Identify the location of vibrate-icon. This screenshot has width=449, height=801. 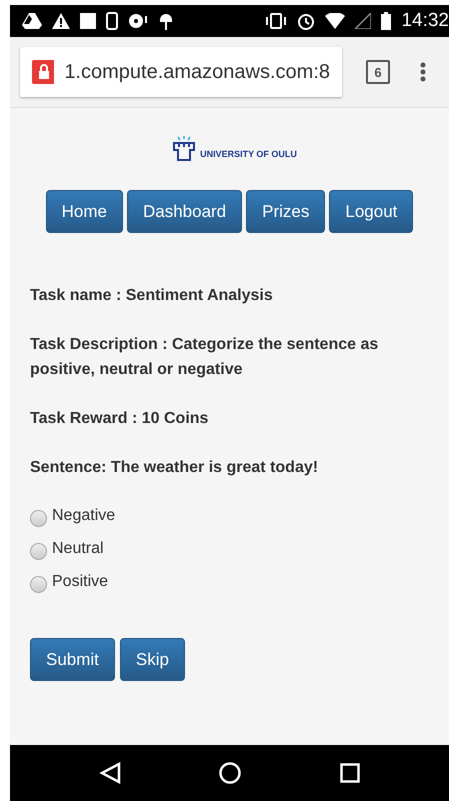
(276, 21).